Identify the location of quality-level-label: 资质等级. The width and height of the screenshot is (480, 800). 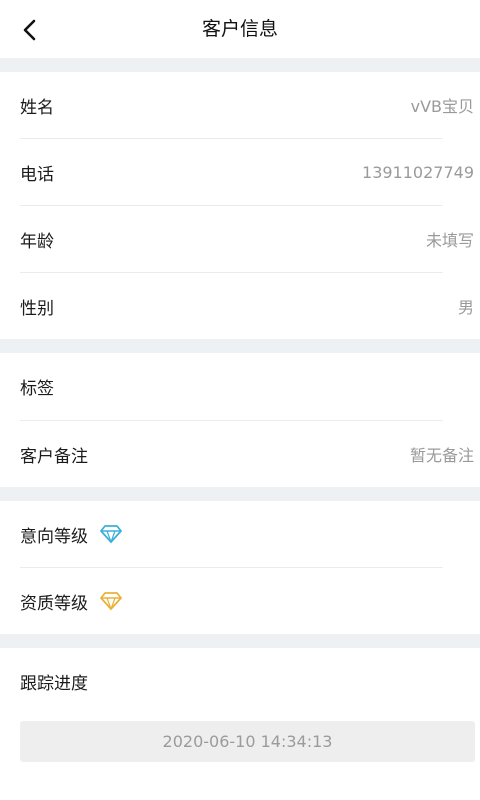
(54, 603).